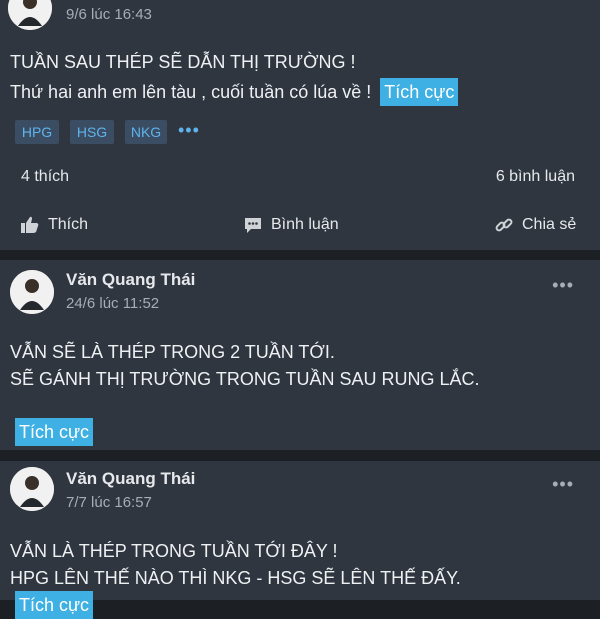 This screenshot has width=600, height=619. I want to click on post-text-line: TUẦN SAU THÉP SẼ DẪN THỊ TRƯỜNG !, so click(183, 62).